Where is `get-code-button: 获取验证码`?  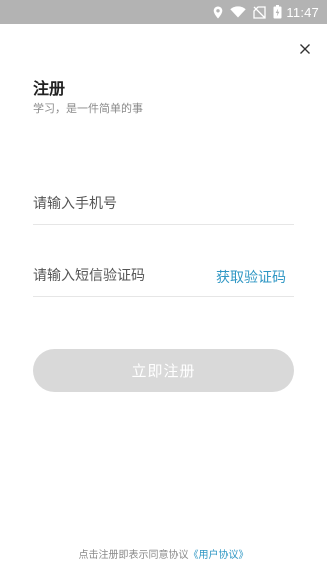 get-code-button: 获取验证码 is located at coordinates (251, 277).